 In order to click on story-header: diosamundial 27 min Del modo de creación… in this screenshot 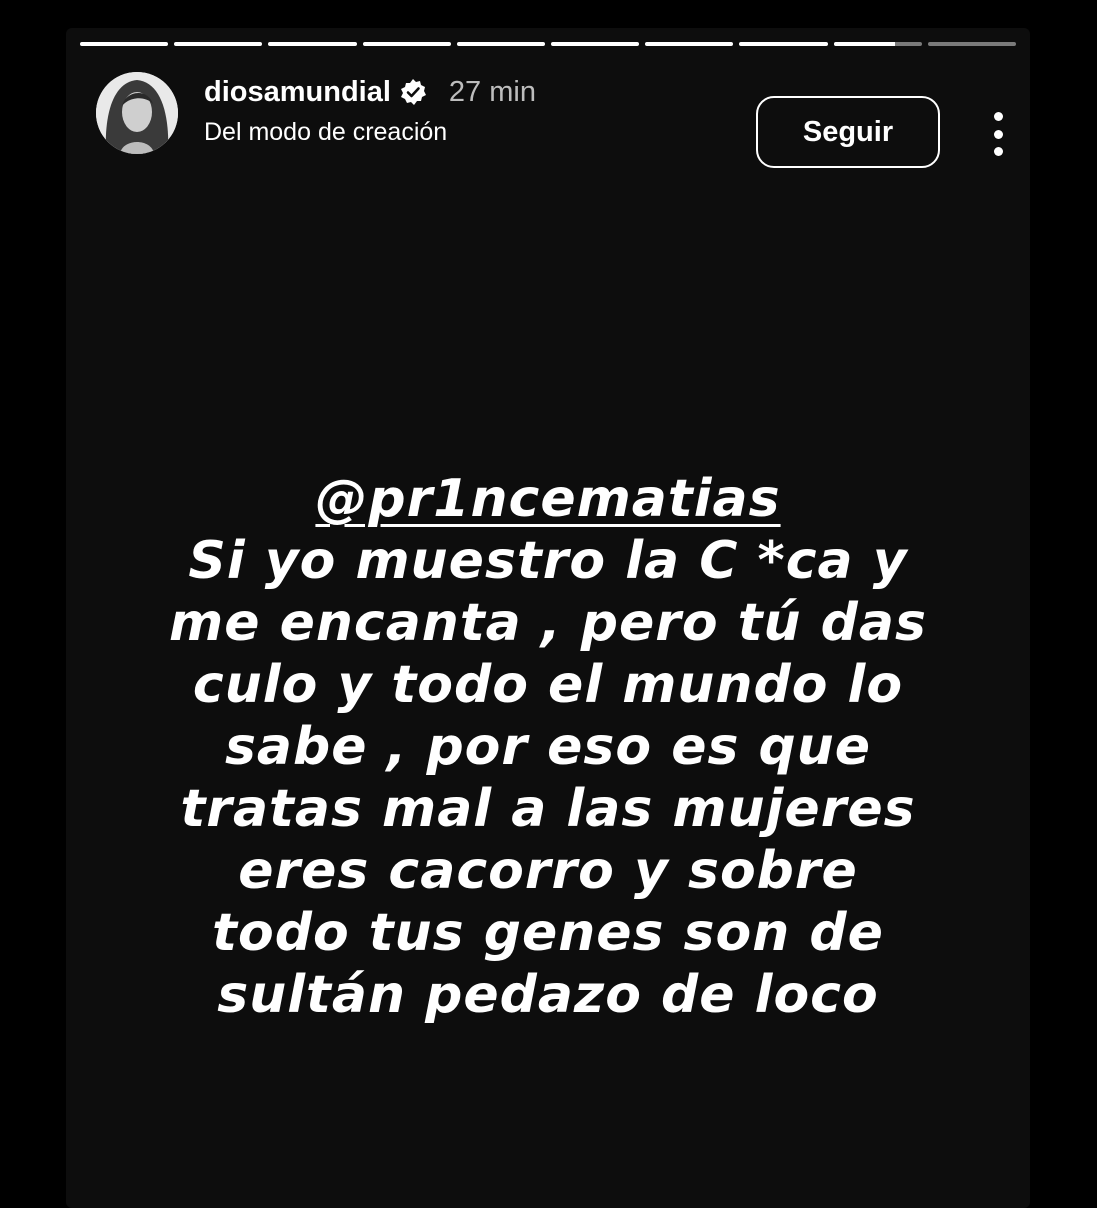, I will do `click(550, 120)`.